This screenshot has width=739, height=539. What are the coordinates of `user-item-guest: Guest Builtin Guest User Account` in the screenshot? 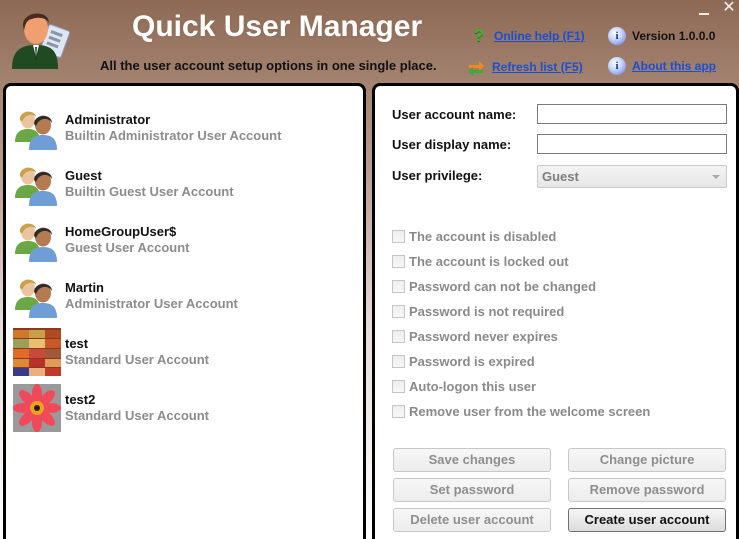 It's located at (183, 184).